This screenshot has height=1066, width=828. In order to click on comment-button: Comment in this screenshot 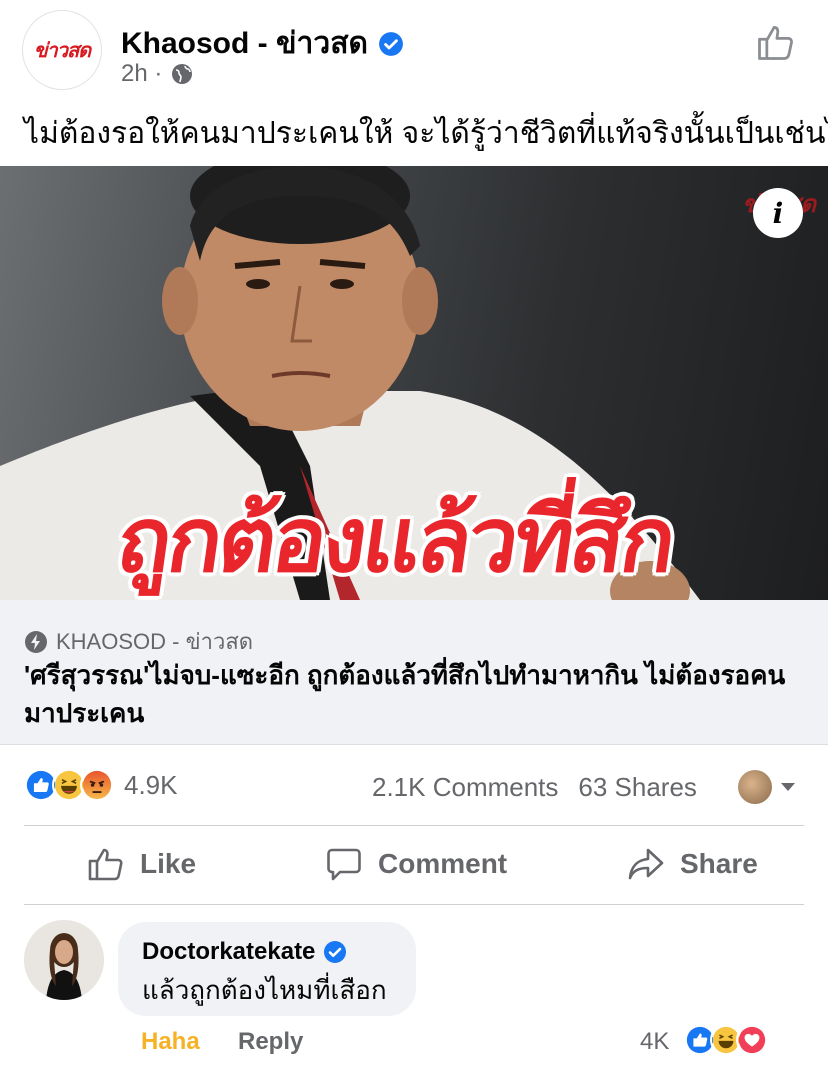, I will do `click(415, 864)`.